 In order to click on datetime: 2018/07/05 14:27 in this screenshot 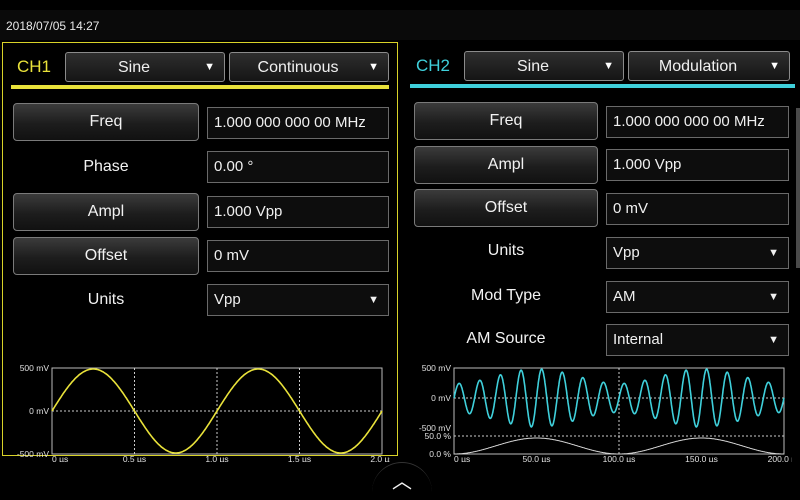, I will do `click(53, 26)`.